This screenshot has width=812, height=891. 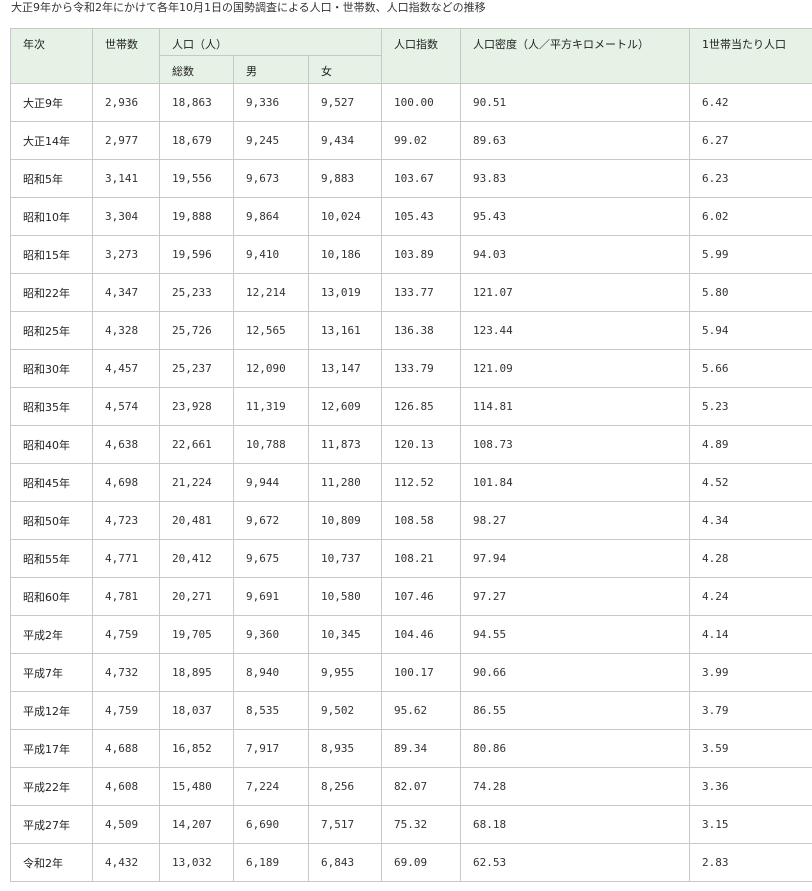 What do you see at coordinates (126, 558) in the screenshot?
I see `households-cell: 4,771` at bounding box center [126, 558].